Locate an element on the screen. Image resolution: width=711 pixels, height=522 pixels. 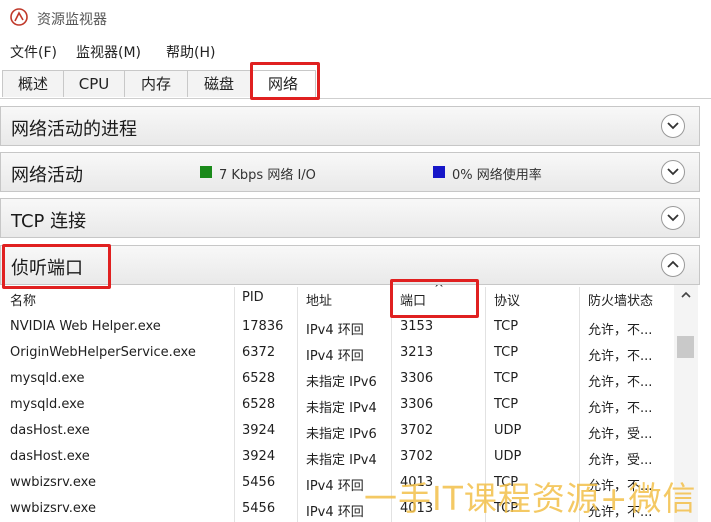
menu-monitor: 监视器(M) is located at coordinates (108, 52).